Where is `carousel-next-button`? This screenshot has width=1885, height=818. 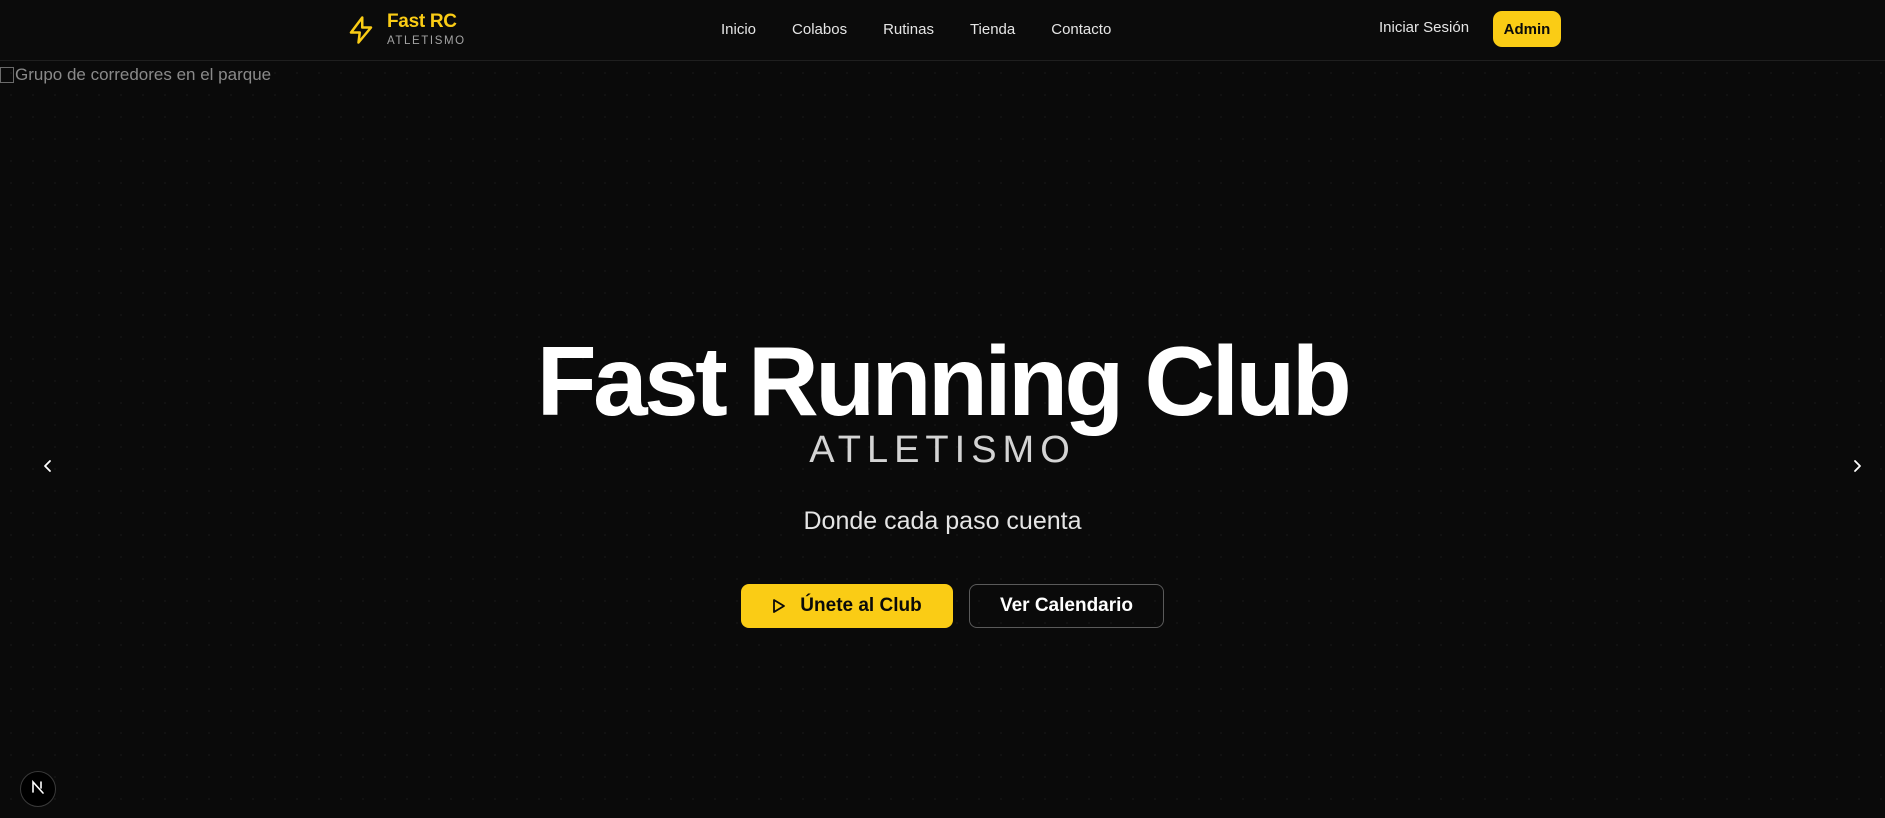 carousel-next-button is located at coordinates (1857, 468).